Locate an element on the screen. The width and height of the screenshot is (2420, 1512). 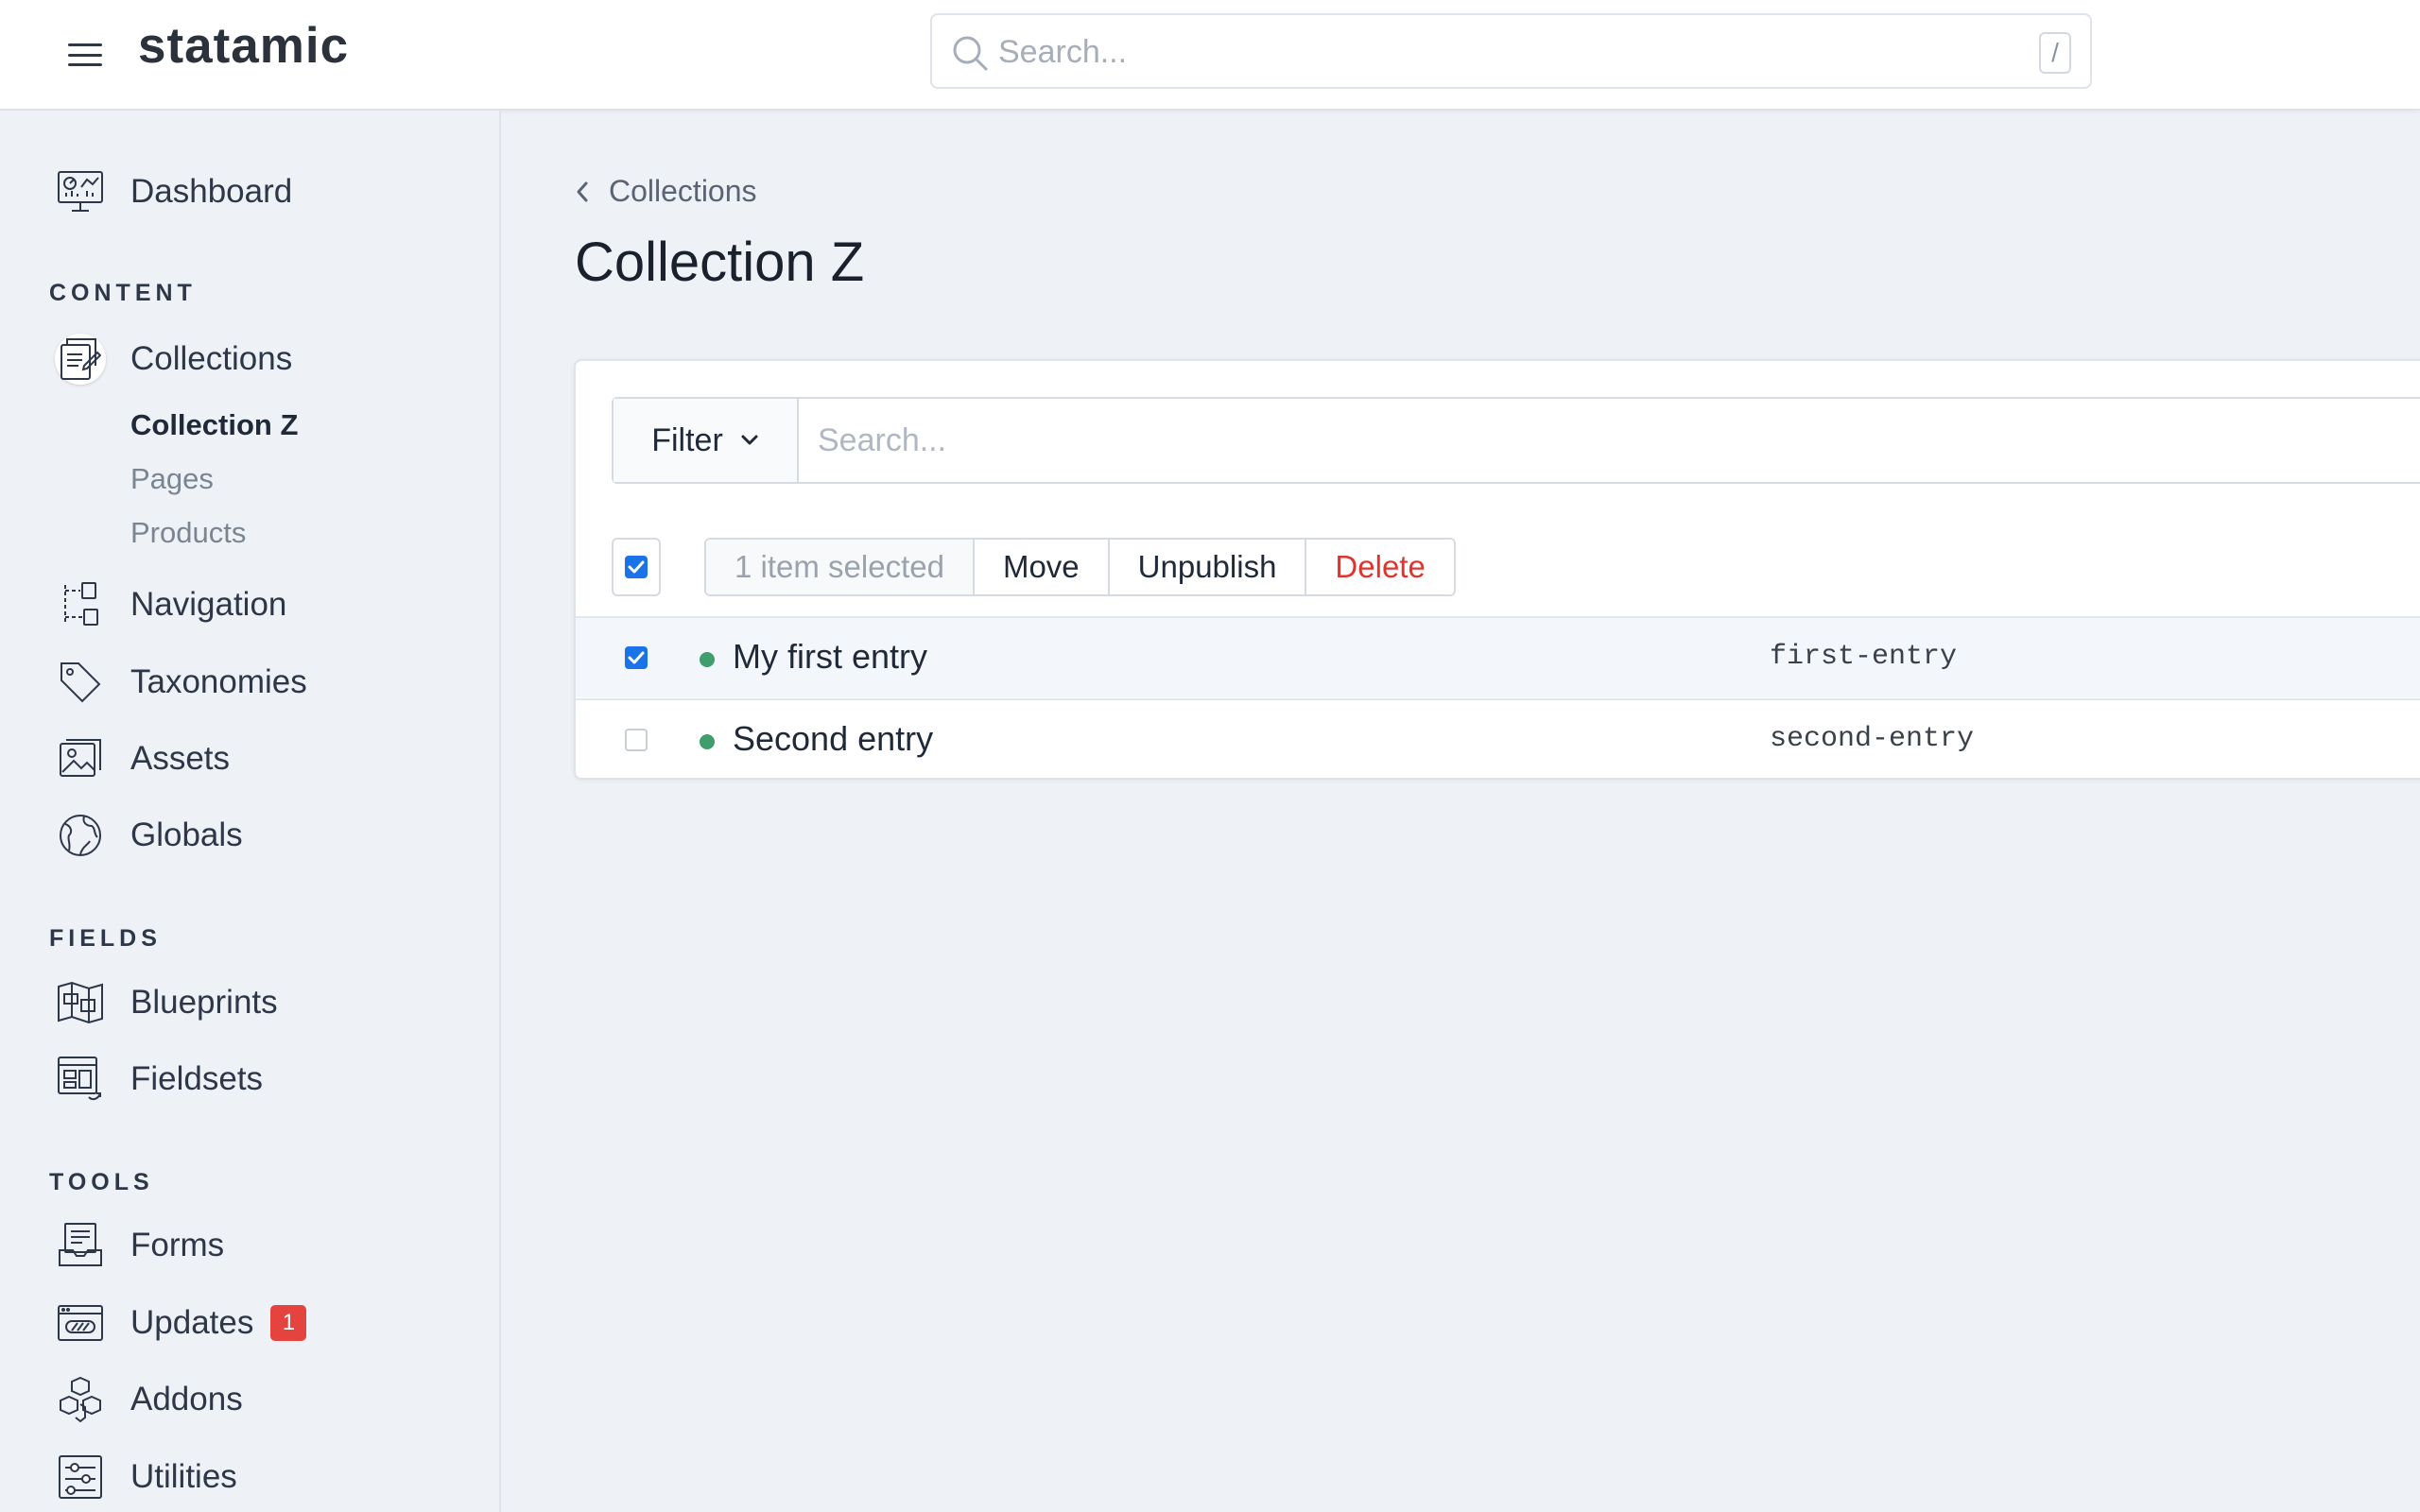
sidebar-item-globals: Globals is located at coordinates (149, 835).